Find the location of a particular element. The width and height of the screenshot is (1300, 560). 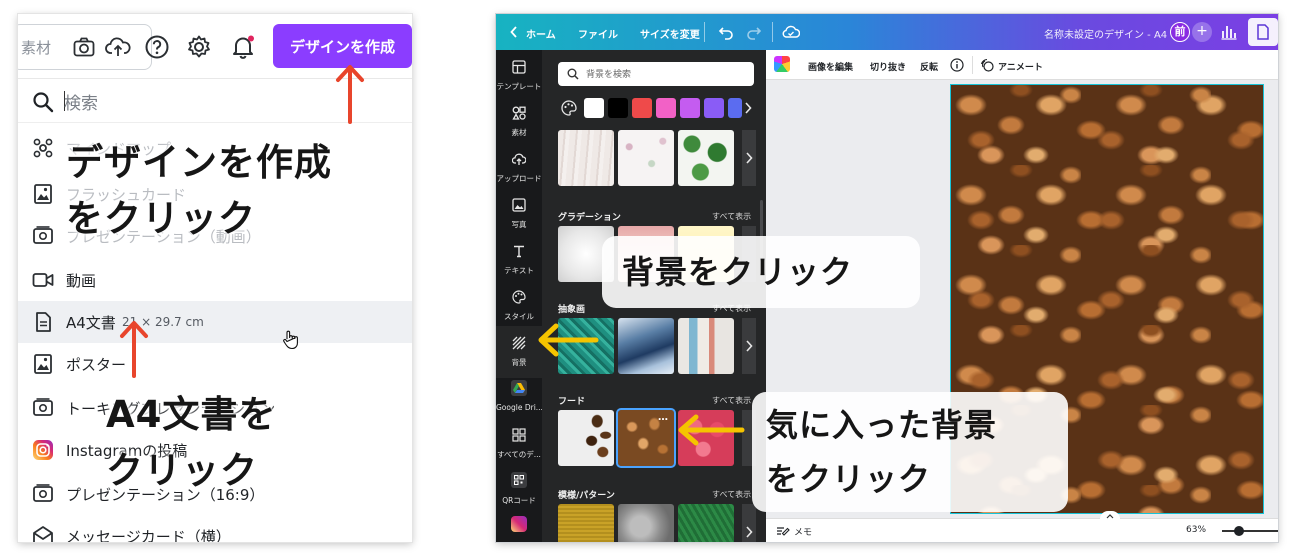

help-icon is located at coordinates (157, 47).